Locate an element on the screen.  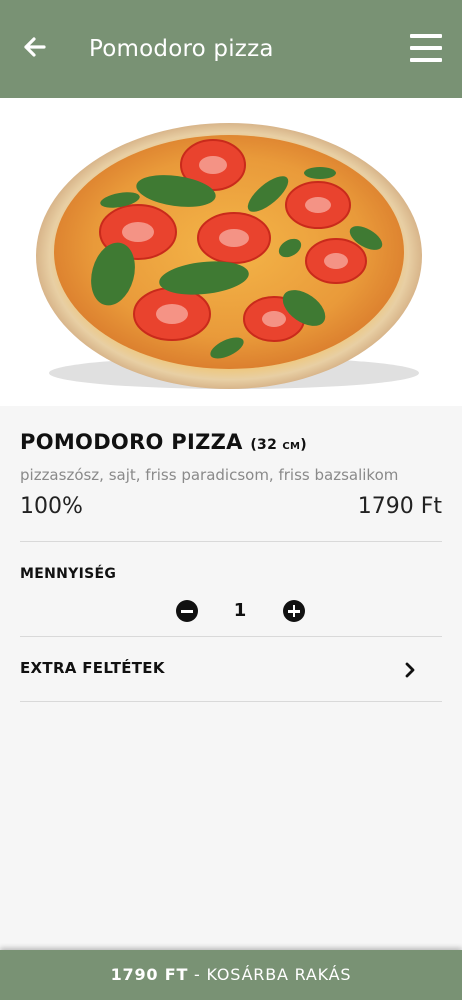
product-price: 1790 Ft is located at coordinates (399, 506).